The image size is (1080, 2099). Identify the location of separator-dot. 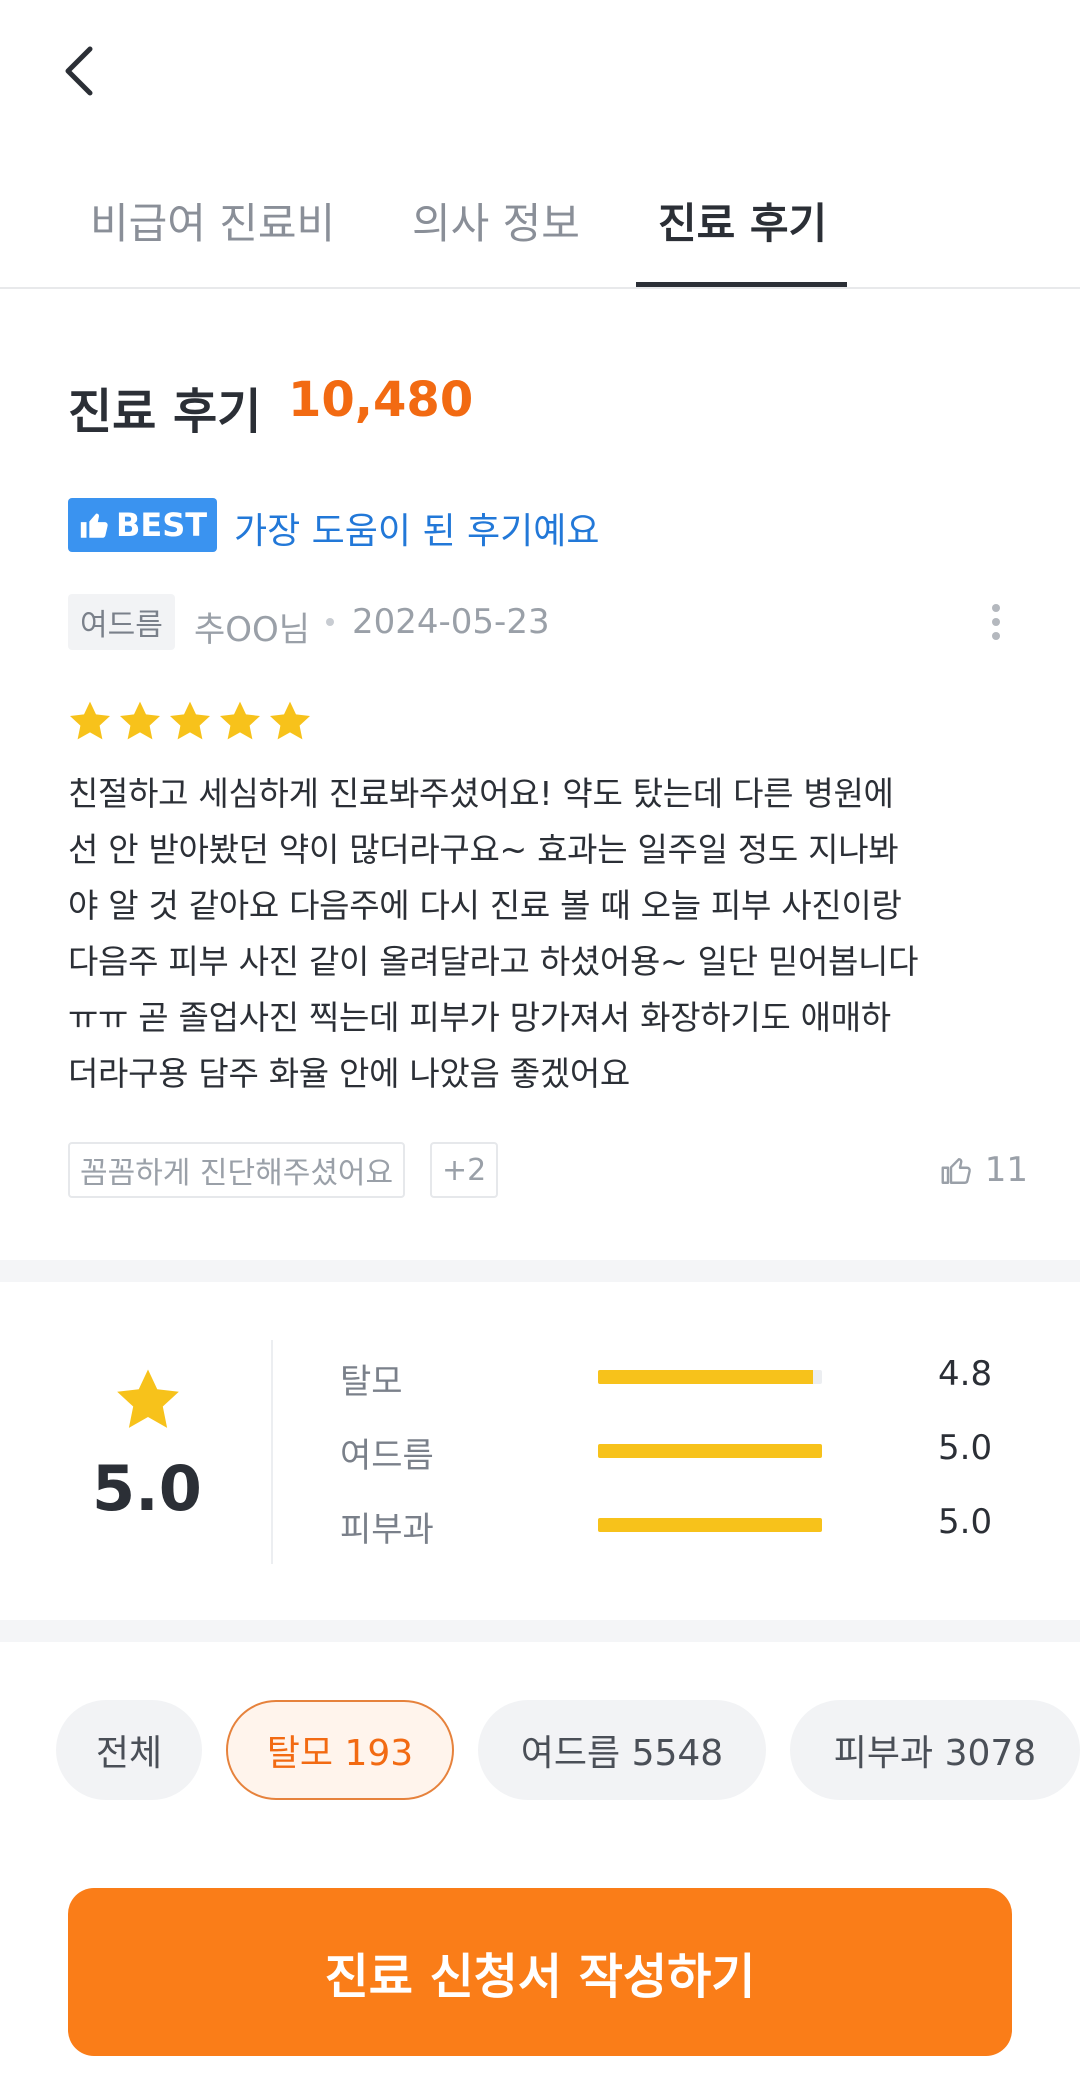
(330, 622).